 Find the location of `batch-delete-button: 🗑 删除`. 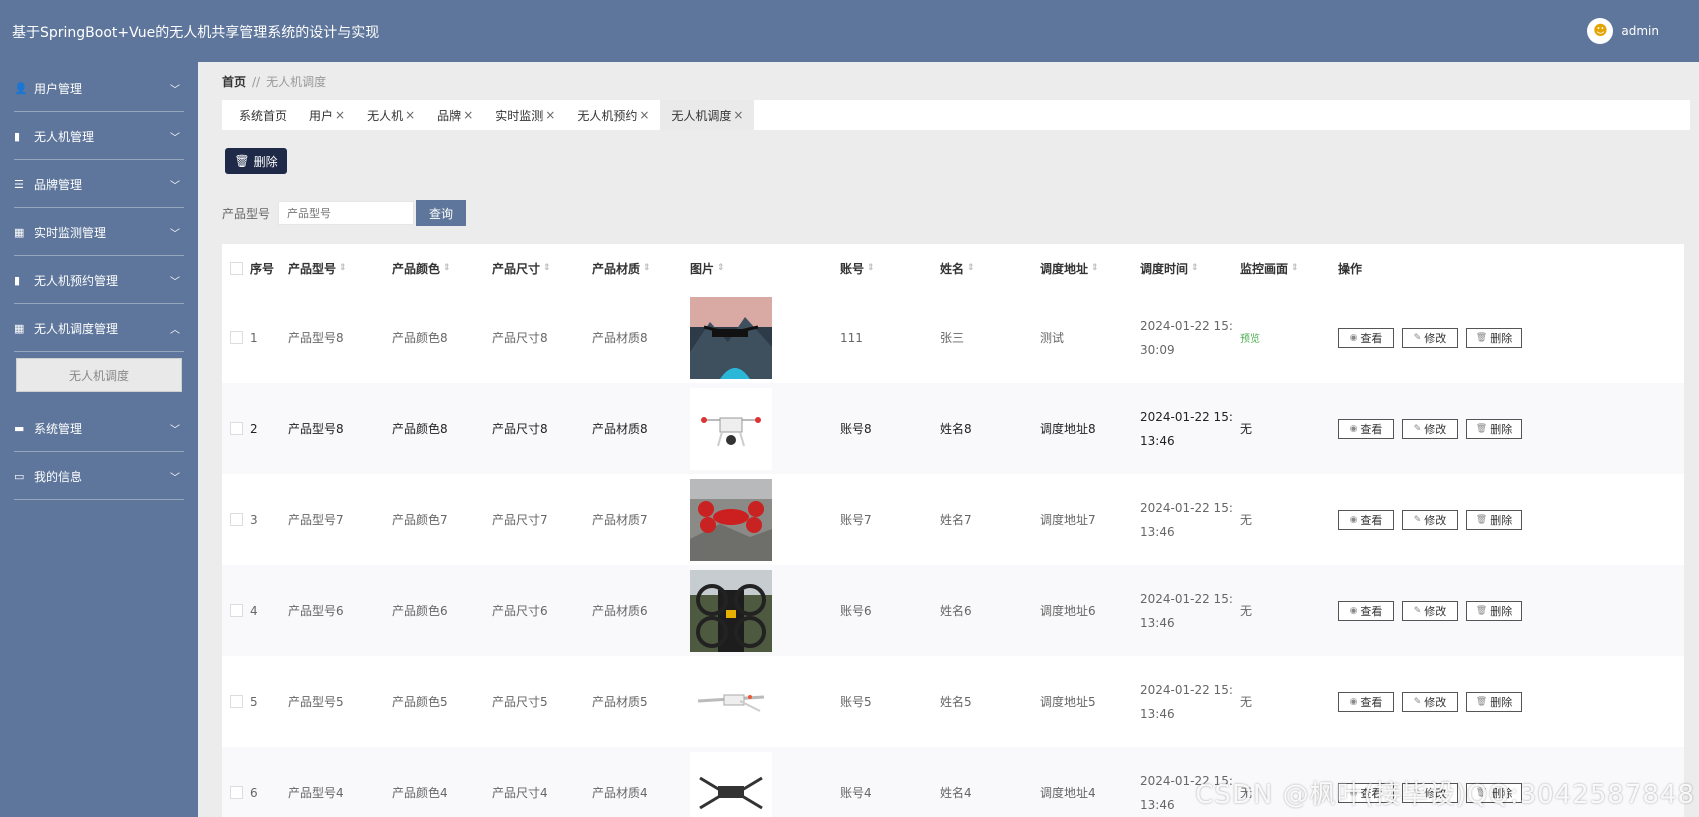

batch-delete-button: 🗑 删除 is located at coordinates (256, 161).